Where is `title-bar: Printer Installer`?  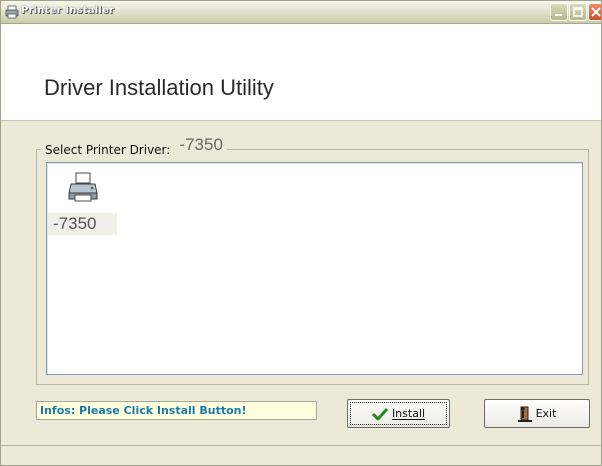
title-bar: Printer Installer is located at coordinates (301, 12).